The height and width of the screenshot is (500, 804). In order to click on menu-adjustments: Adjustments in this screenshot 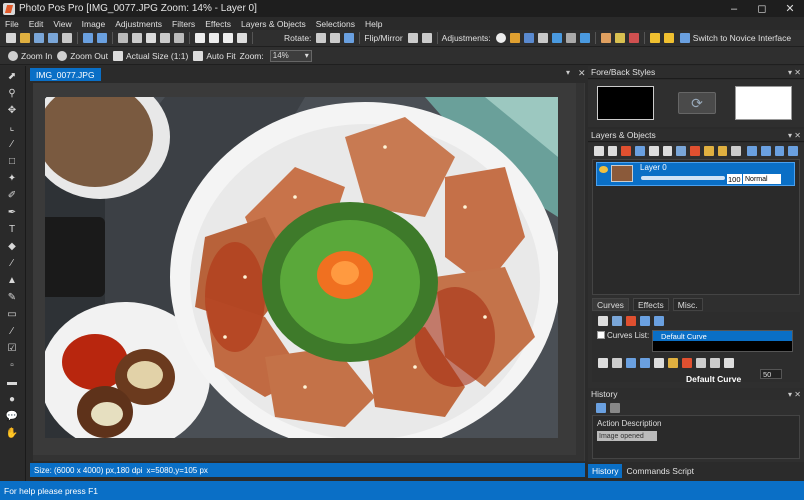, I will do `click(138, 24)`.